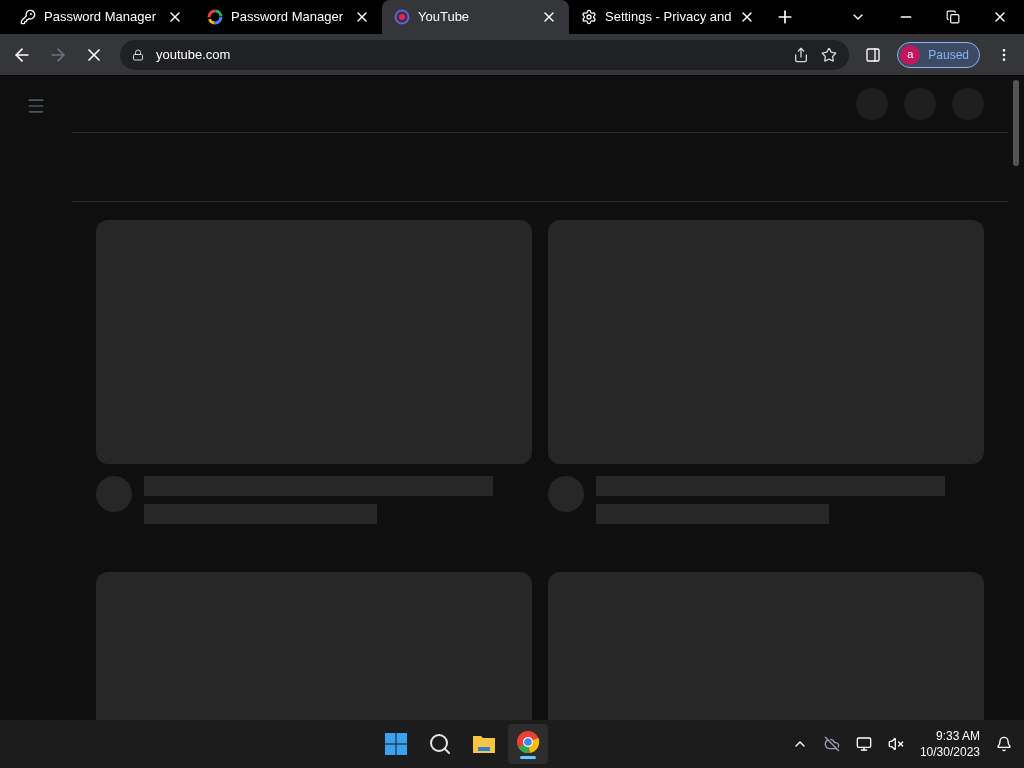 The width and height of the screenshot is (1024, 768). Describe the element at coordinates (138, 54) in the screenshot. I see `lock-icon` at that location.